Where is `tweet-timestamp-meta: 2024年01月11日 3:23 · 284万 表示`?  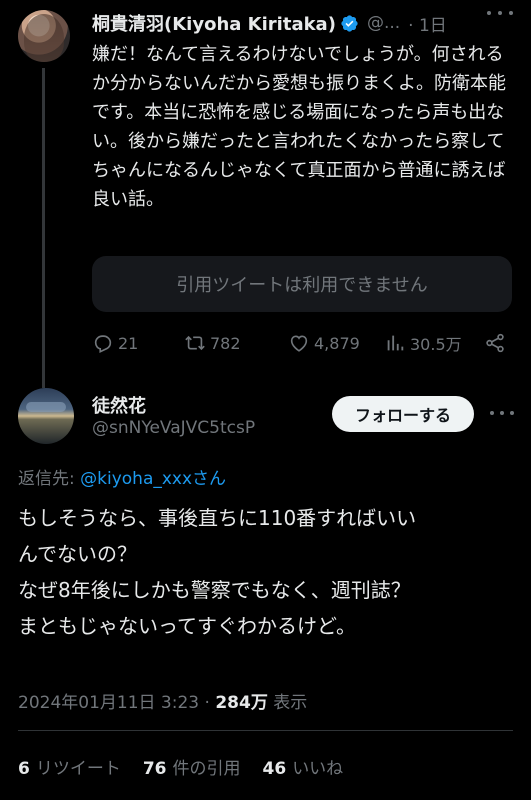
tweet-timestamp-meta: 2024年01月11日 3:23 · 284万 表示 is located at coordinates (162, 700).